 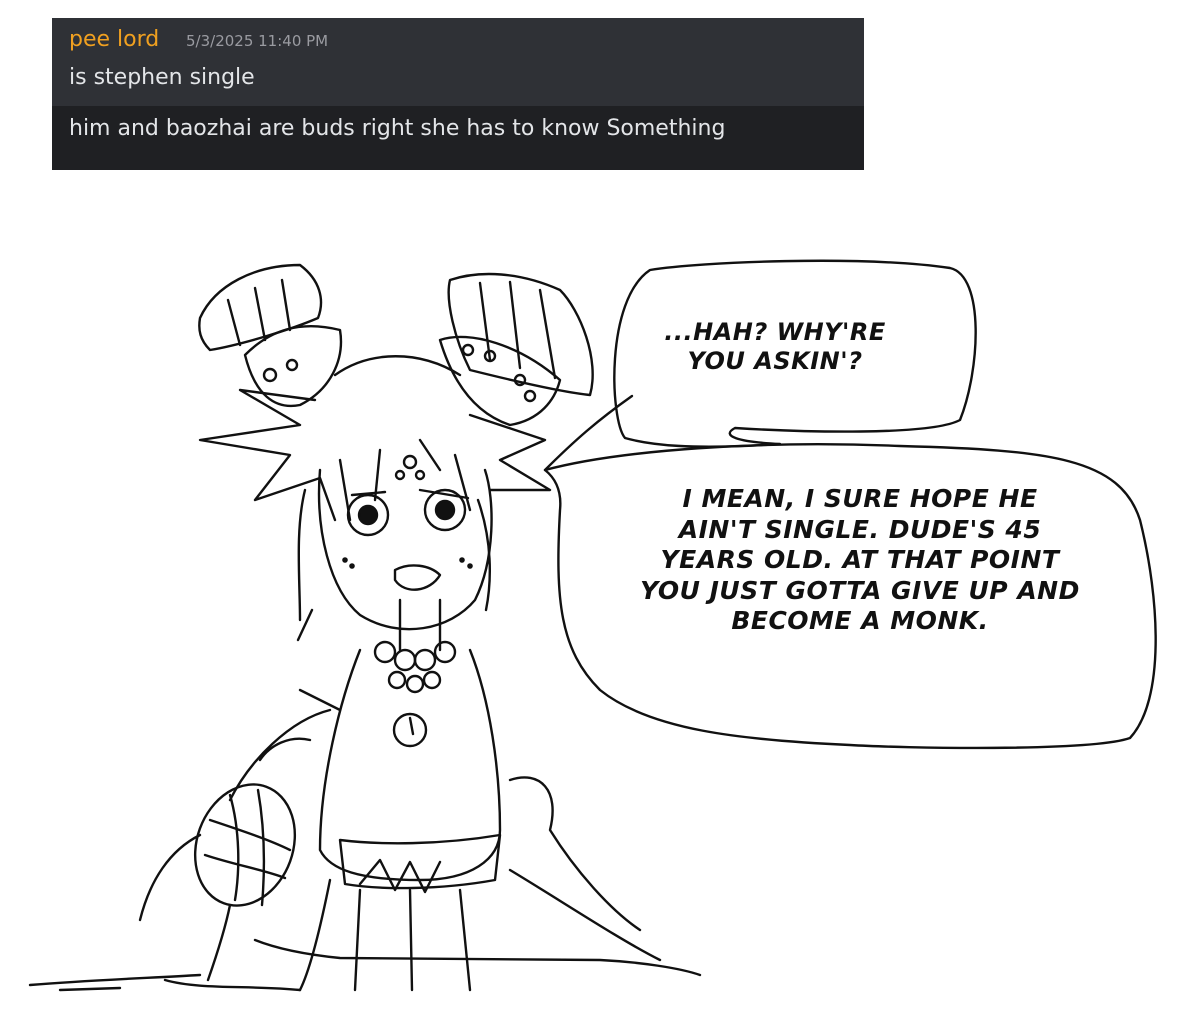 What do you see at coordinates (257, 41) in the screenshot?
I see `message-timestamp: 5/3/2025 11:40 PM` at bounding box center [257, 41].